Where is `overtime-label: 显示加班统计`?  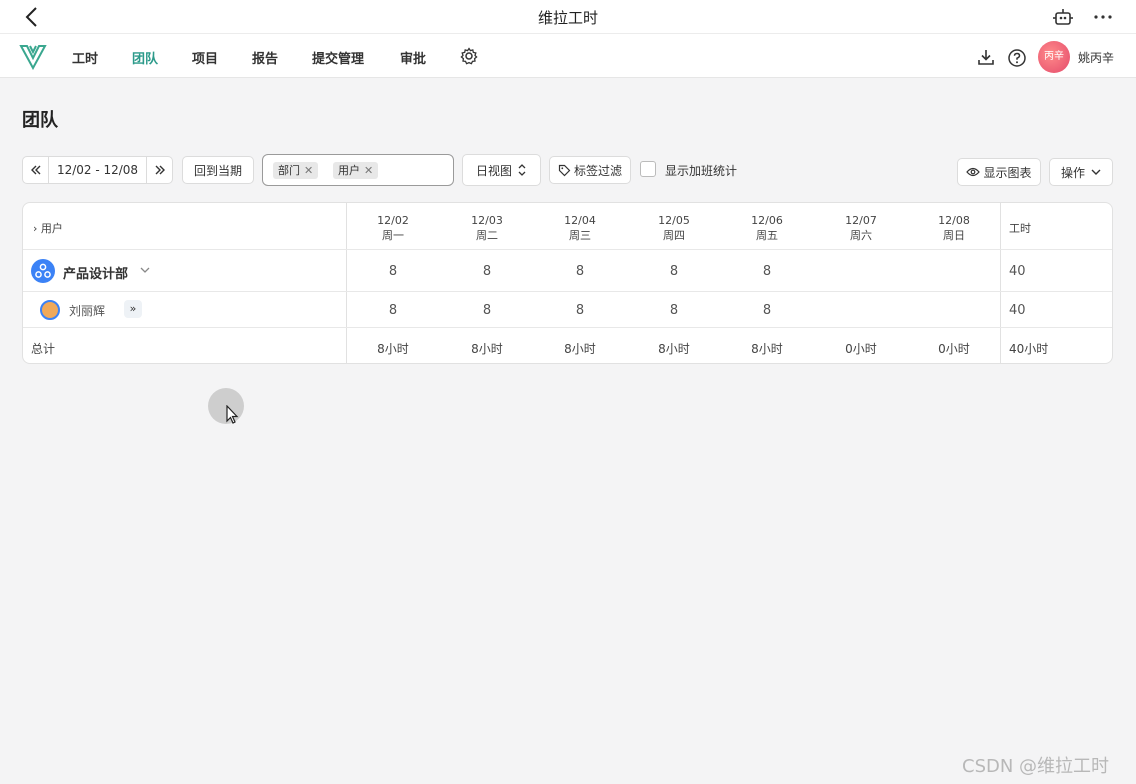
overtime-label: 显示加班统计 is located at coordinates (701, 171).